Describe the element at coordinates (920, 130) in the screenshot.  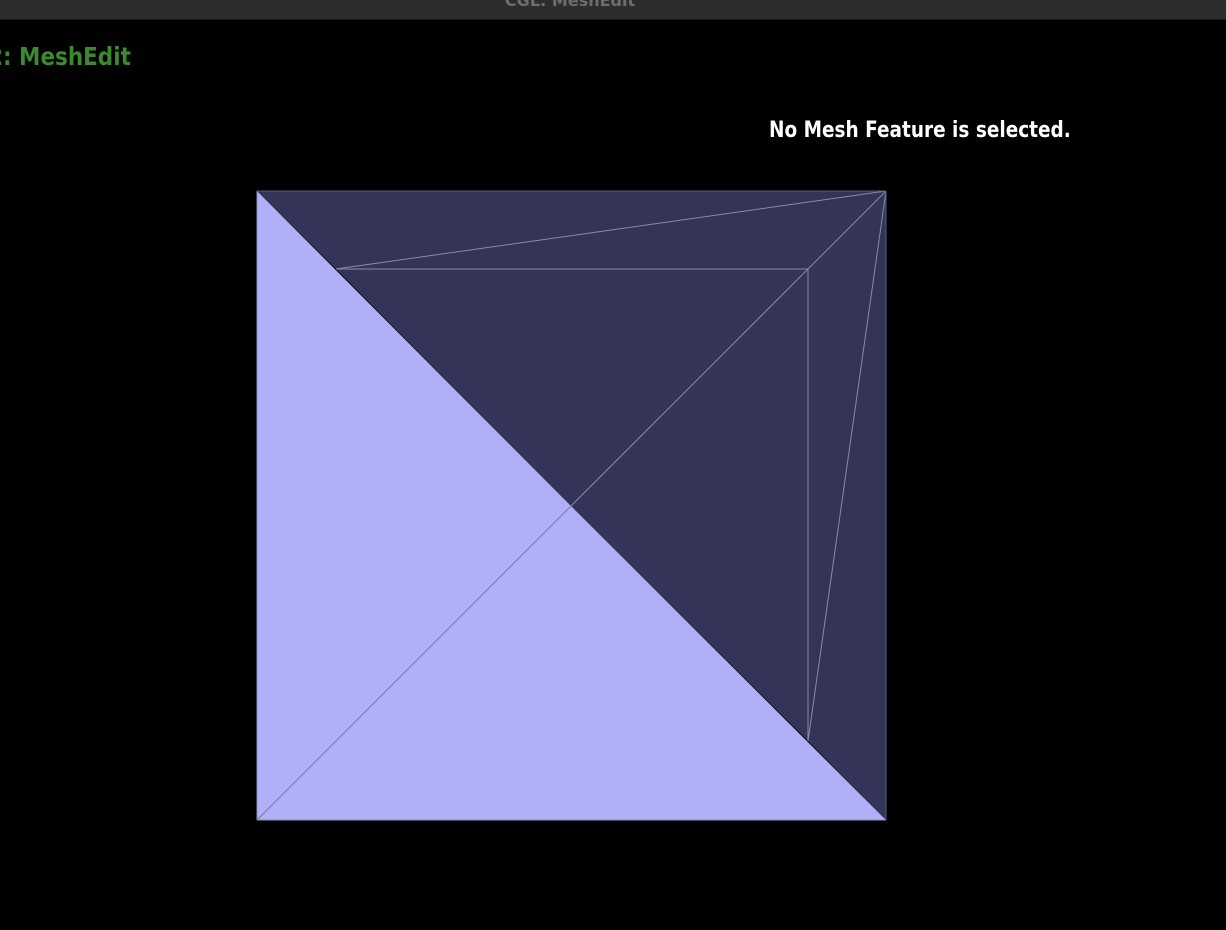
I see `selection-status: No Mesh Feature is selected.` at that location.